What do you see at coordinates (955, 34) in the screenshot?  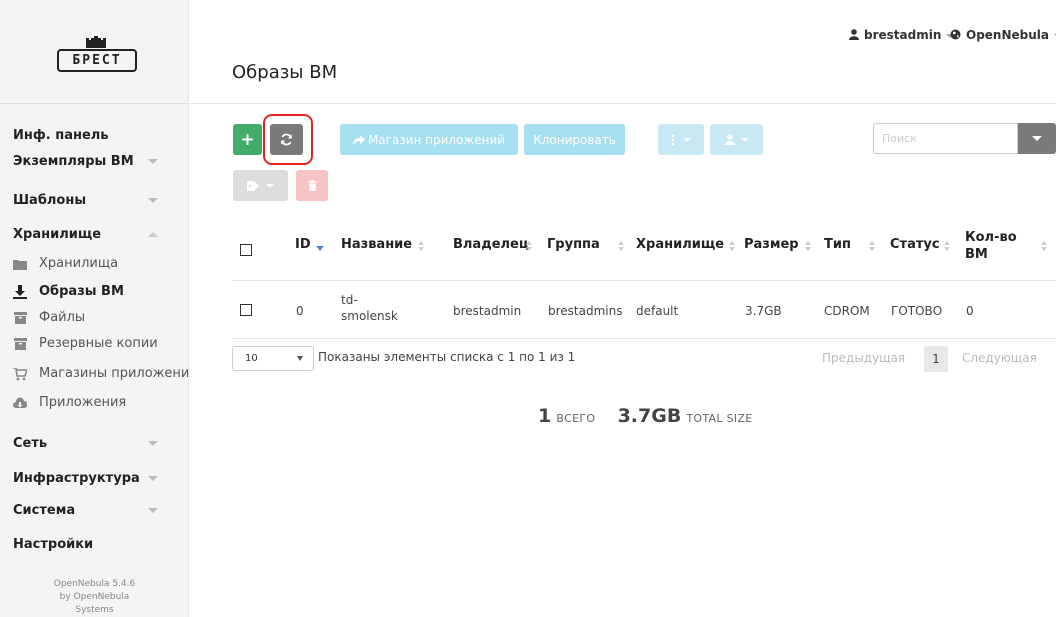 I see `globe-icon` at bounding box center [955, 34].